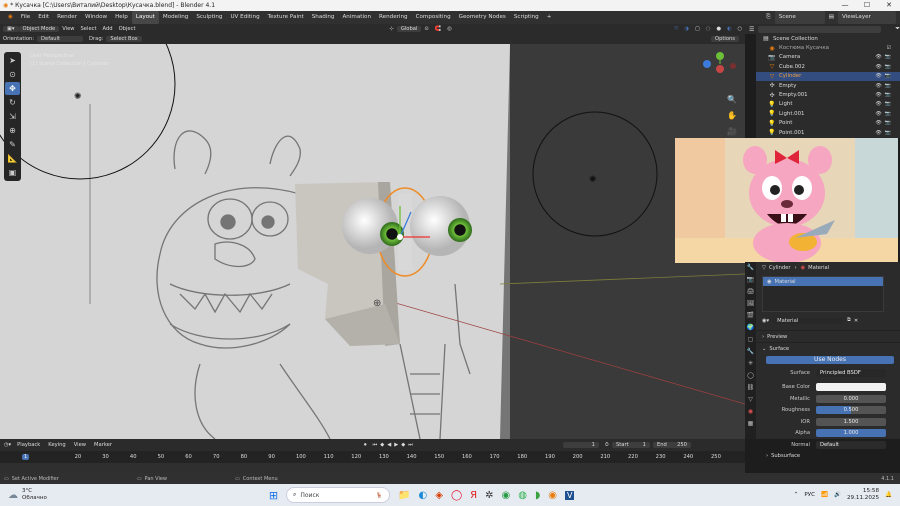  What do you see at coordinates (739, 29) in the screenshot?
I see `shading-render-icon: ○` at bounding box center [739, 29].